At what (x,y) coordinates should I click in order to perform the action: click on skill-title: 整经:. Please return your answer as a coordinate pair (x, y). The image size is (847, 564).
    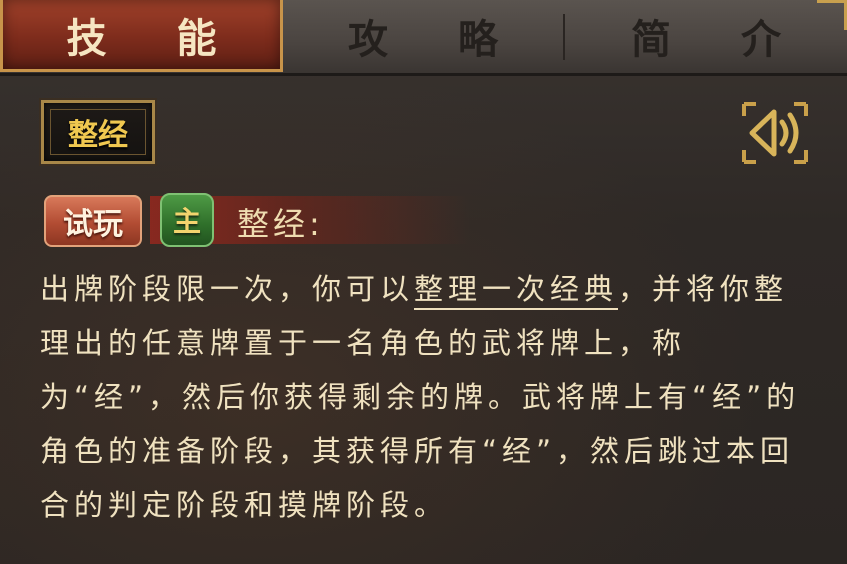
    Looking at the image, I should click on (280, 224).